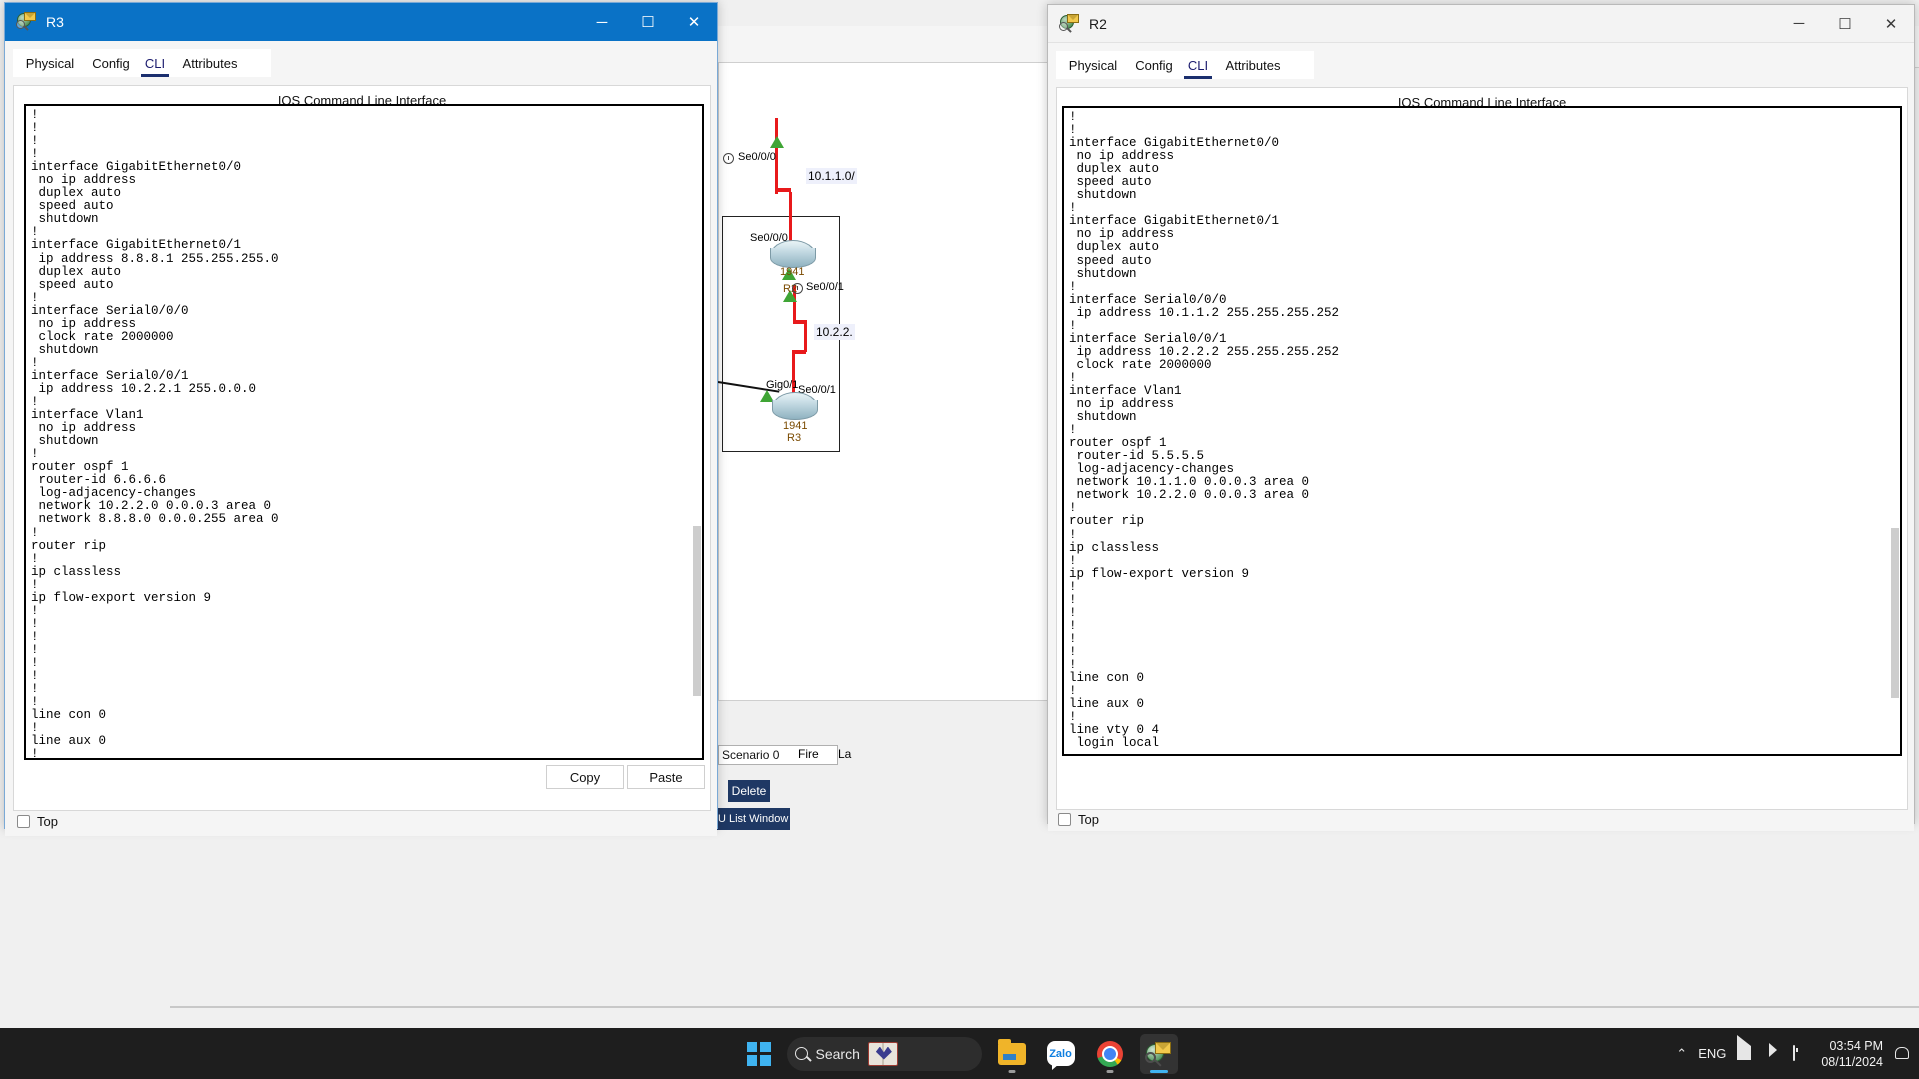 This screenshot has height=1079, width=1919. I want to click on last-status-column-header: La, so click(845, 754).